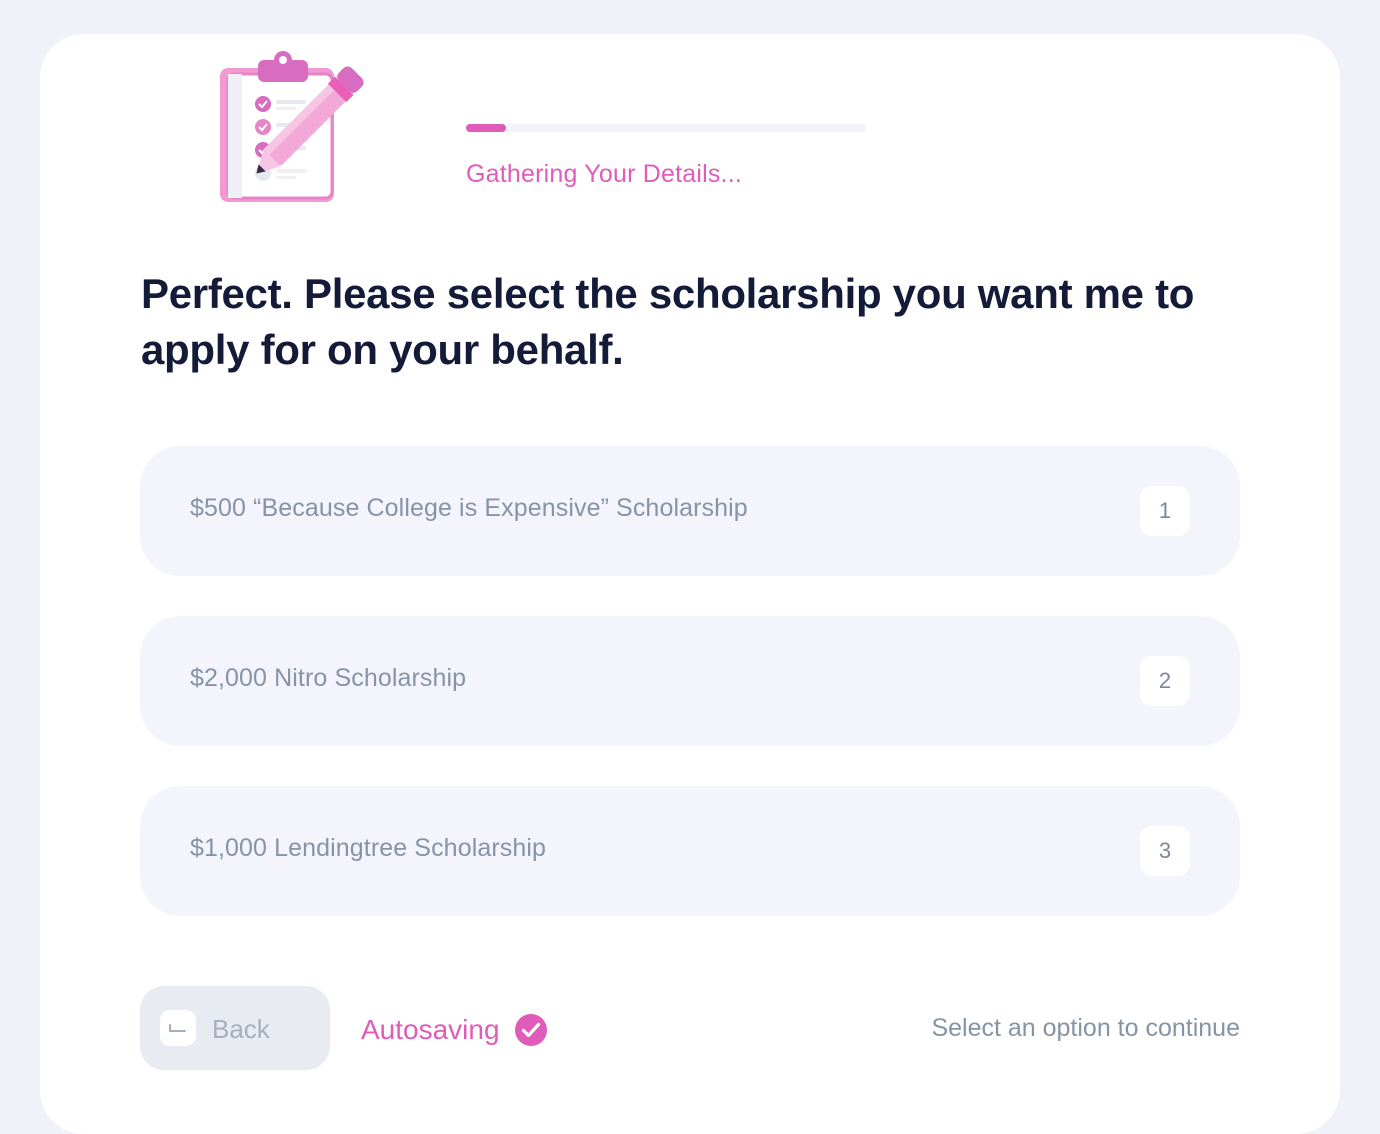 The width and height of the screenshot is (1380, 1134). What do you see at coordinates (1165, 511) in the screenshot?
I see `option-key-badge: 1` at bounding box center [1165, 511].